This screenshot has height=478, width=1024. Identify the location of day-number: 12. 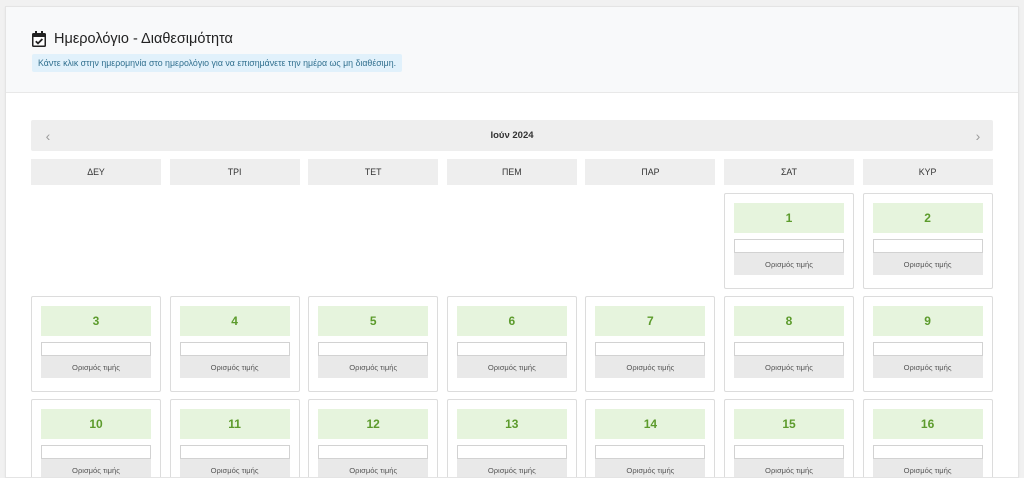
(373, 424).